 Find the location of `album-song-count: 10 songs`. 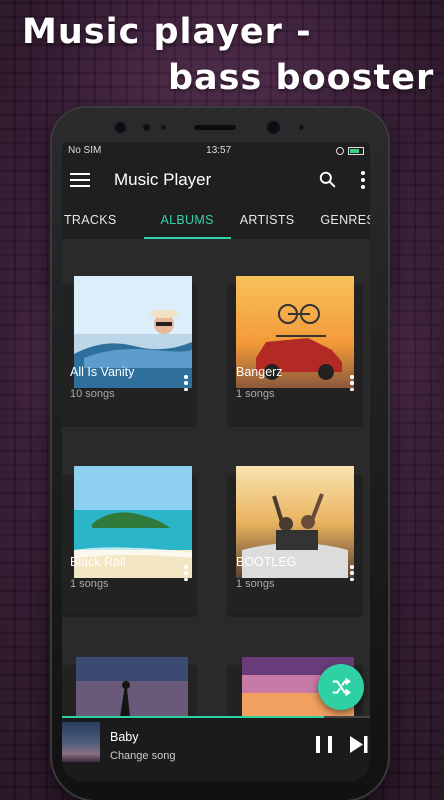

album-song-count: 10 songs is located at coordinates (92, 394).